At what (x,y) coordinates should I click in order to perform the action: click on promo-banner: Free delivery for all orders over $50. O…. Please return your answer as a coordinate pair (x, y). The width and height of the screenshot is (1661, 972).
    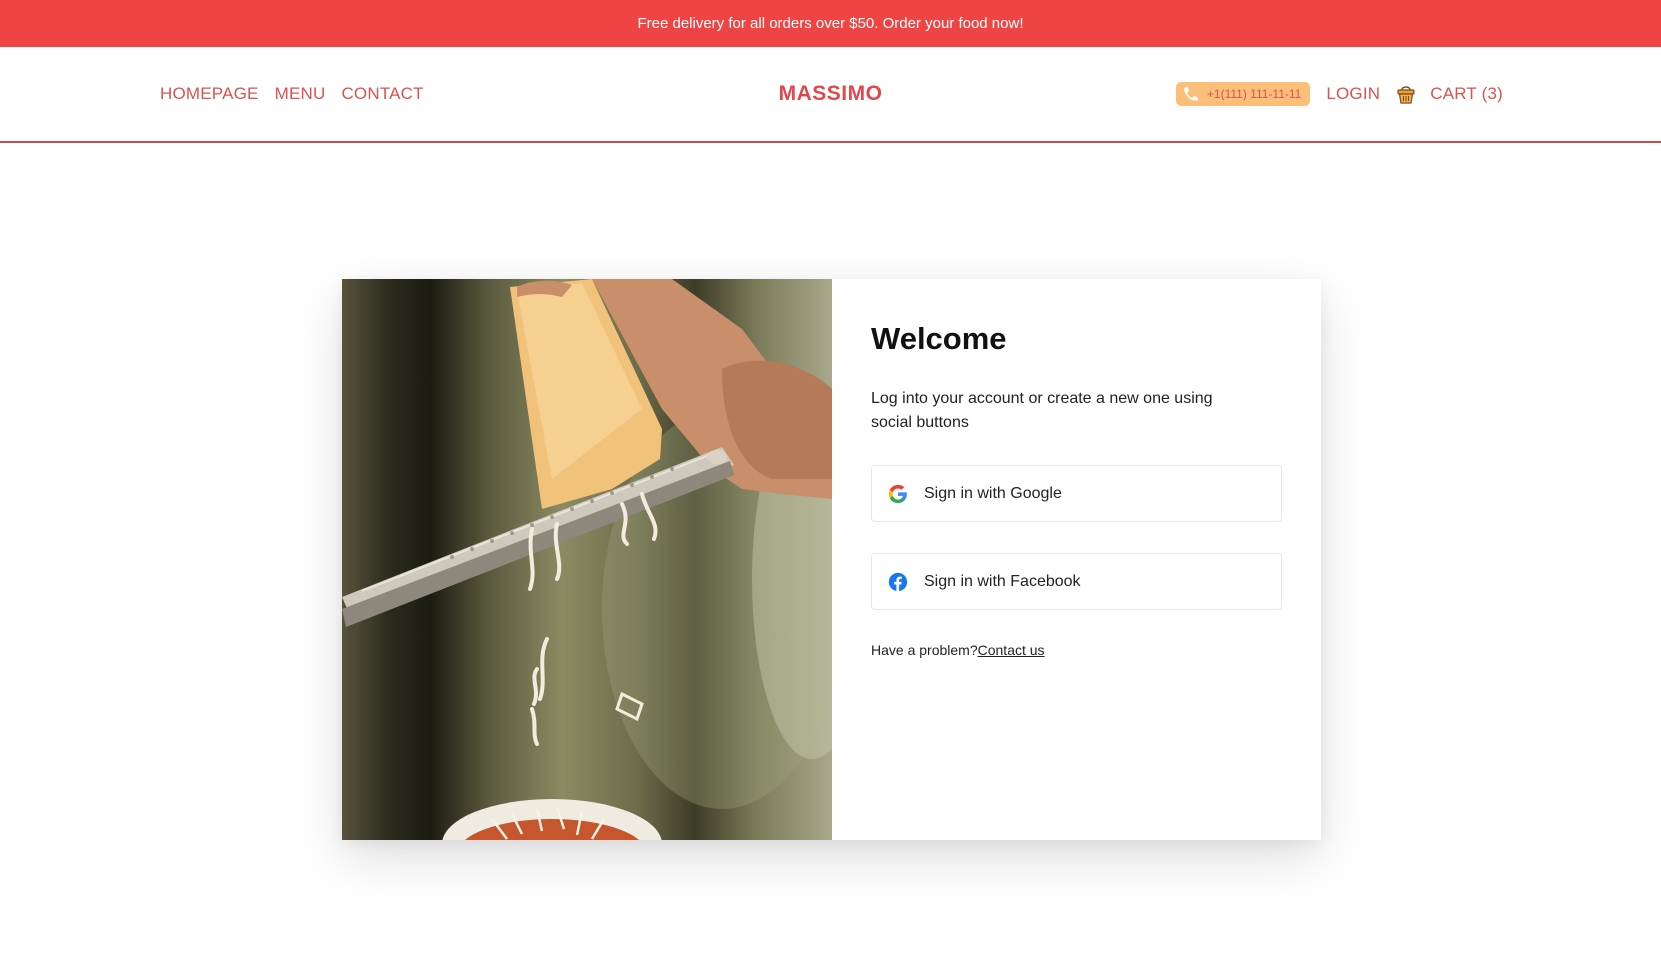
    Looking at the image, I should click on (830, 23).